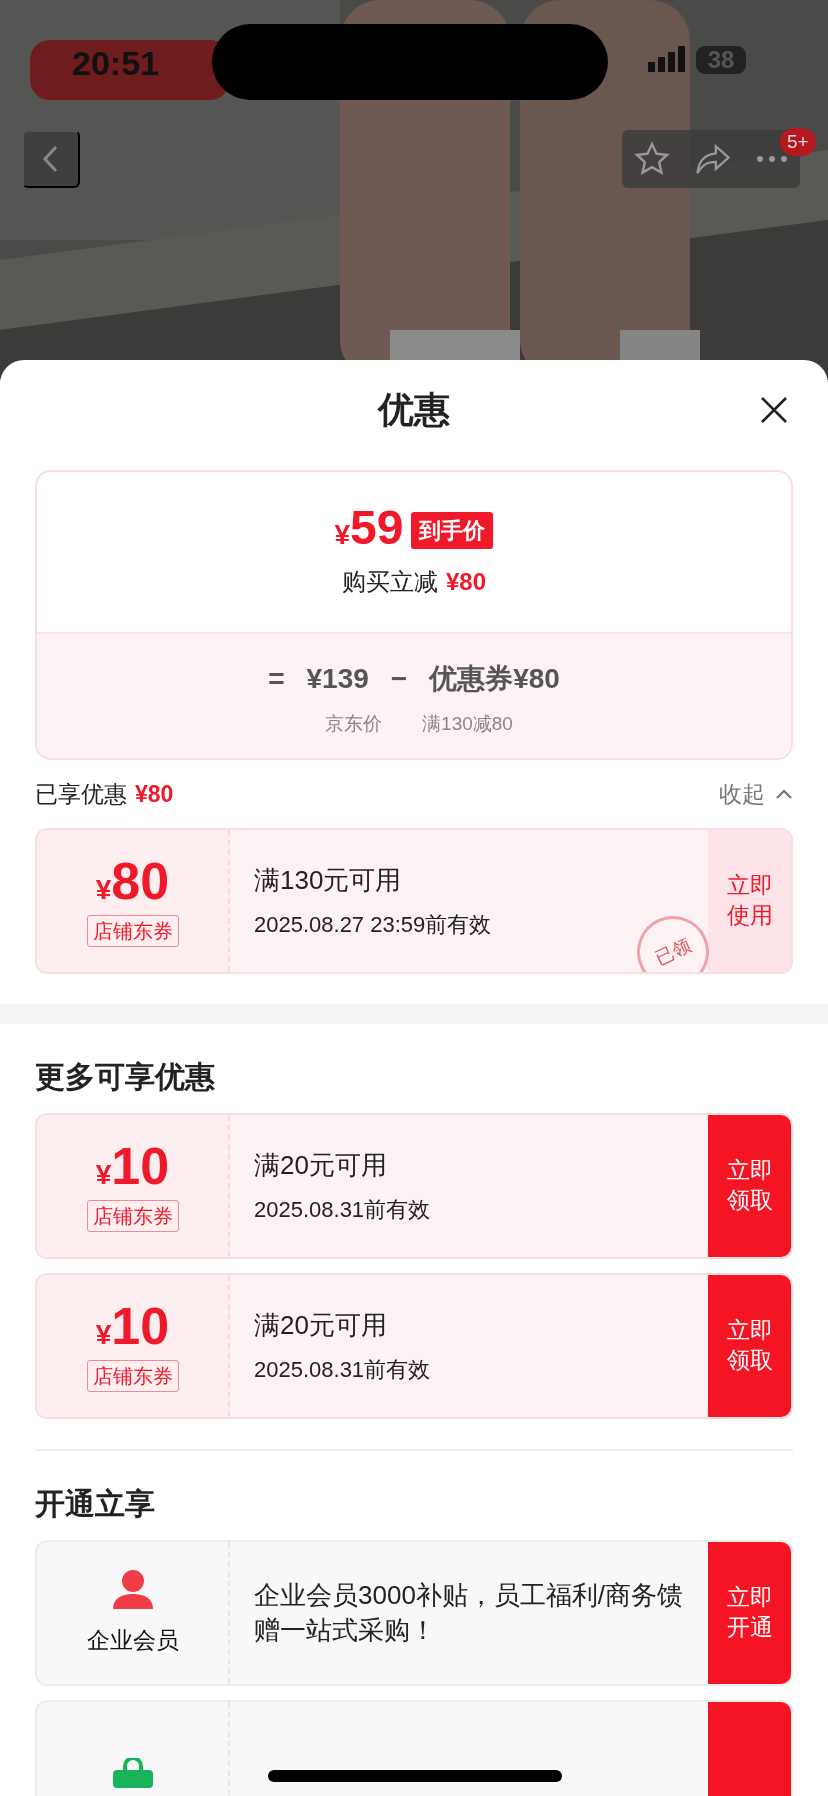  I want to click on minus-sign: −, so click(399, 678).